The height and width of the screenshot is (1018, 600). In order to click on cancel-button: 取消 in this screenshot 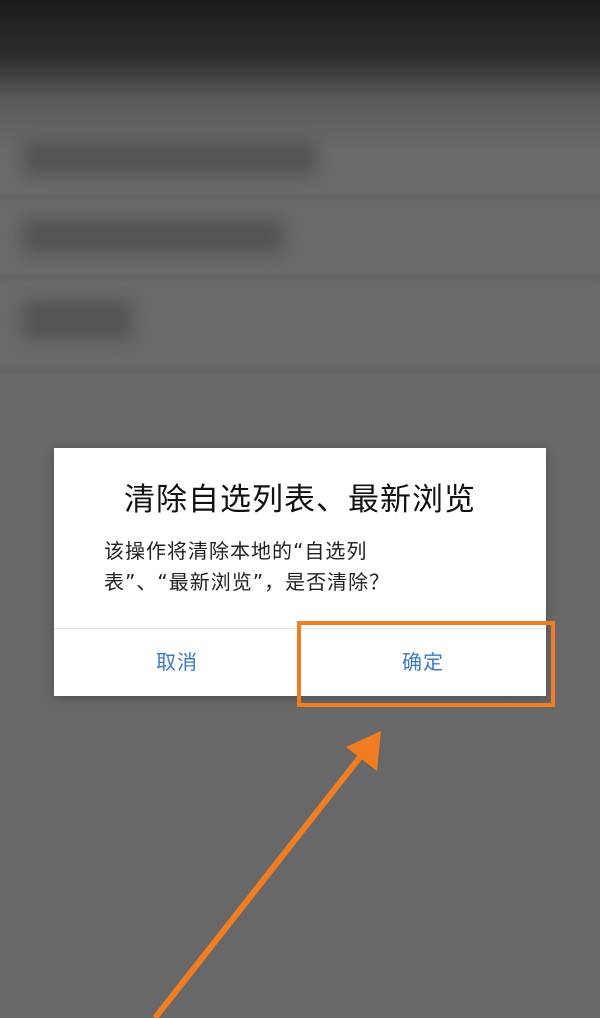, I will do `click(177, 662)`.